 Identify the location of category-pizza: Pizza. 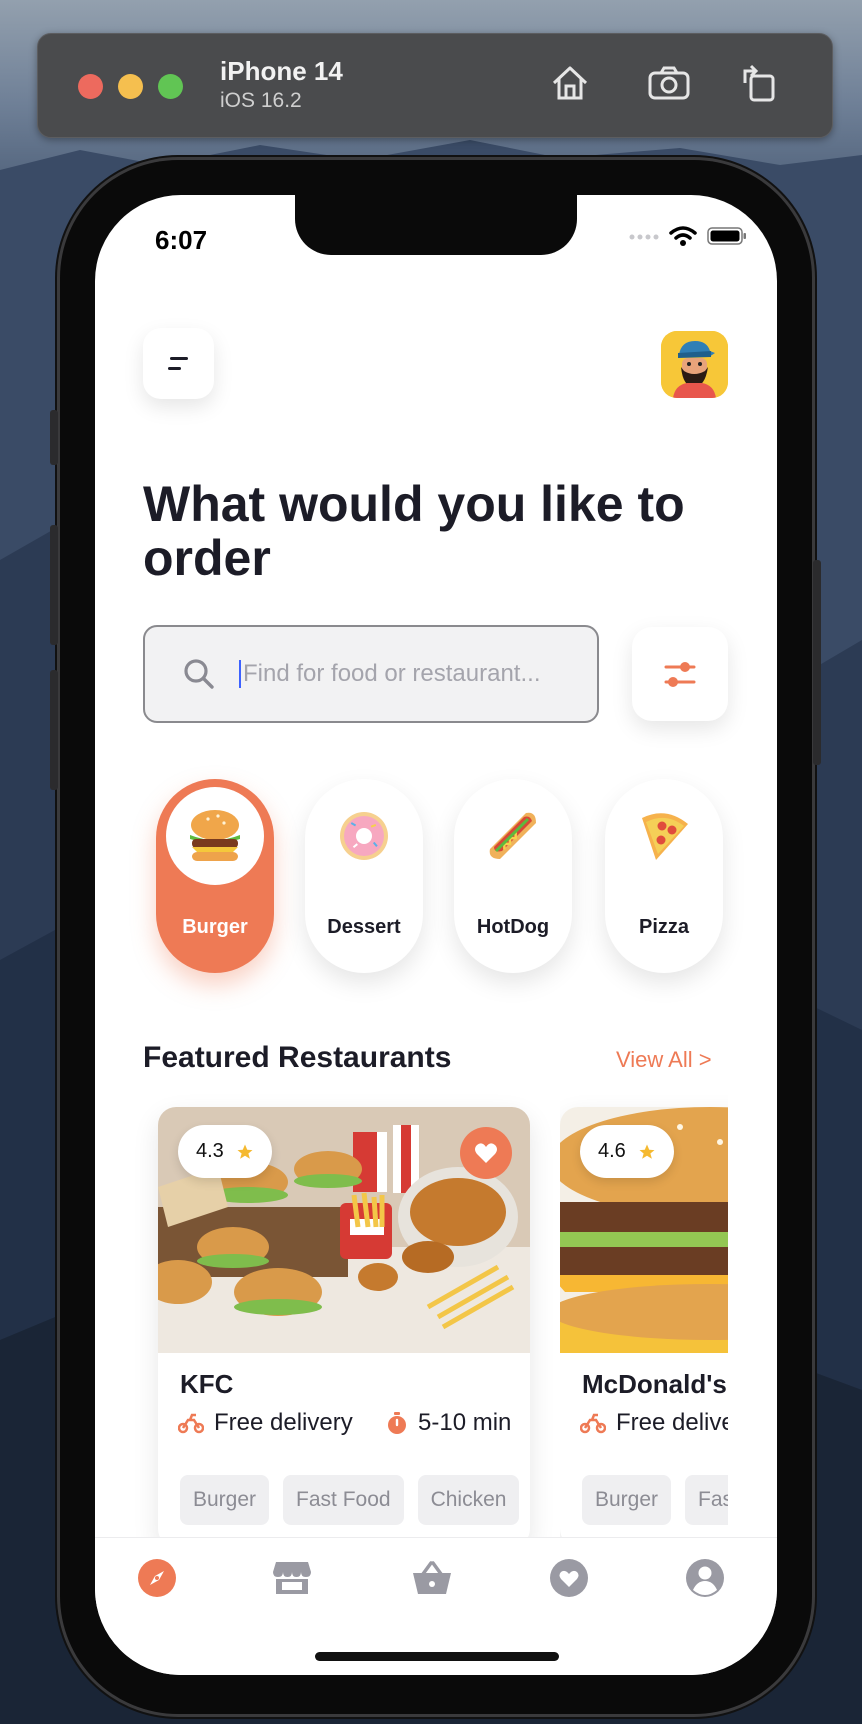
(664, 876).